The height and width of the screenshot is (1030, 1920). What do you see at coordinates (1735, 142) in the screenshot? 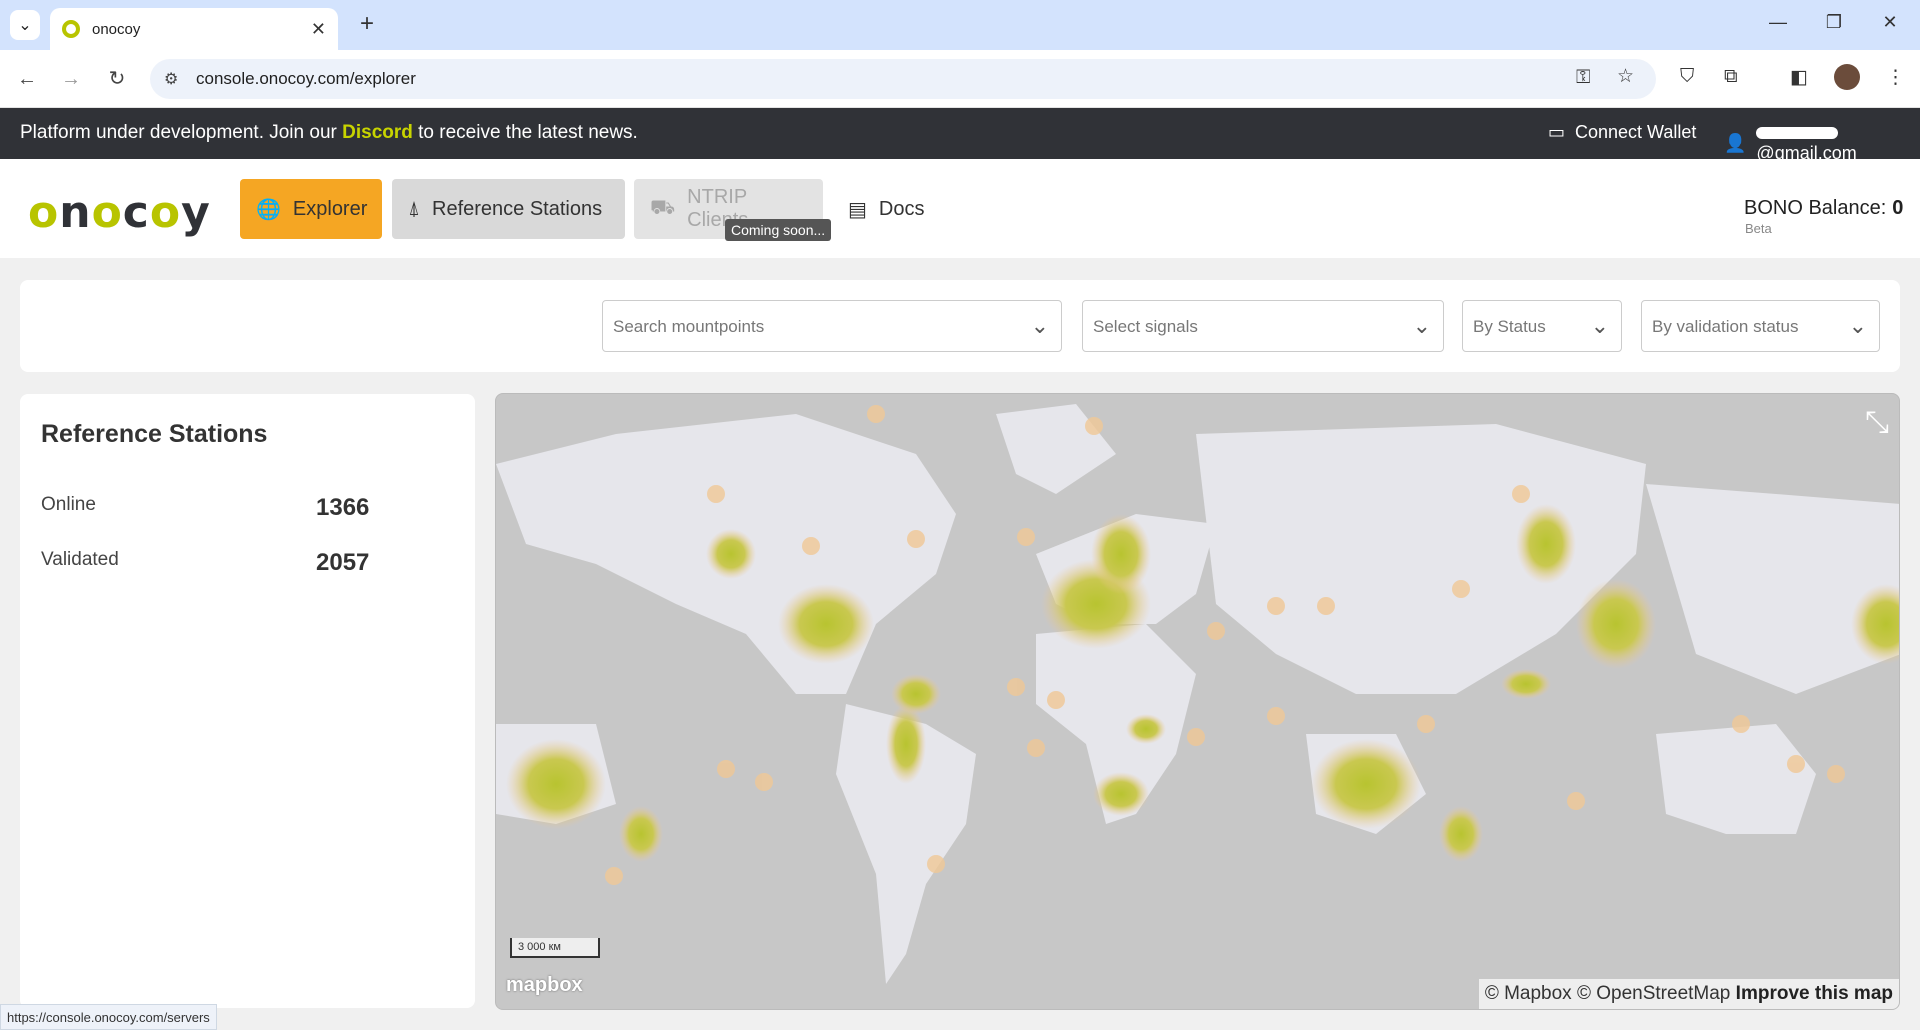
I see `user-icon: 👤` at bounding box center [1735, 142].